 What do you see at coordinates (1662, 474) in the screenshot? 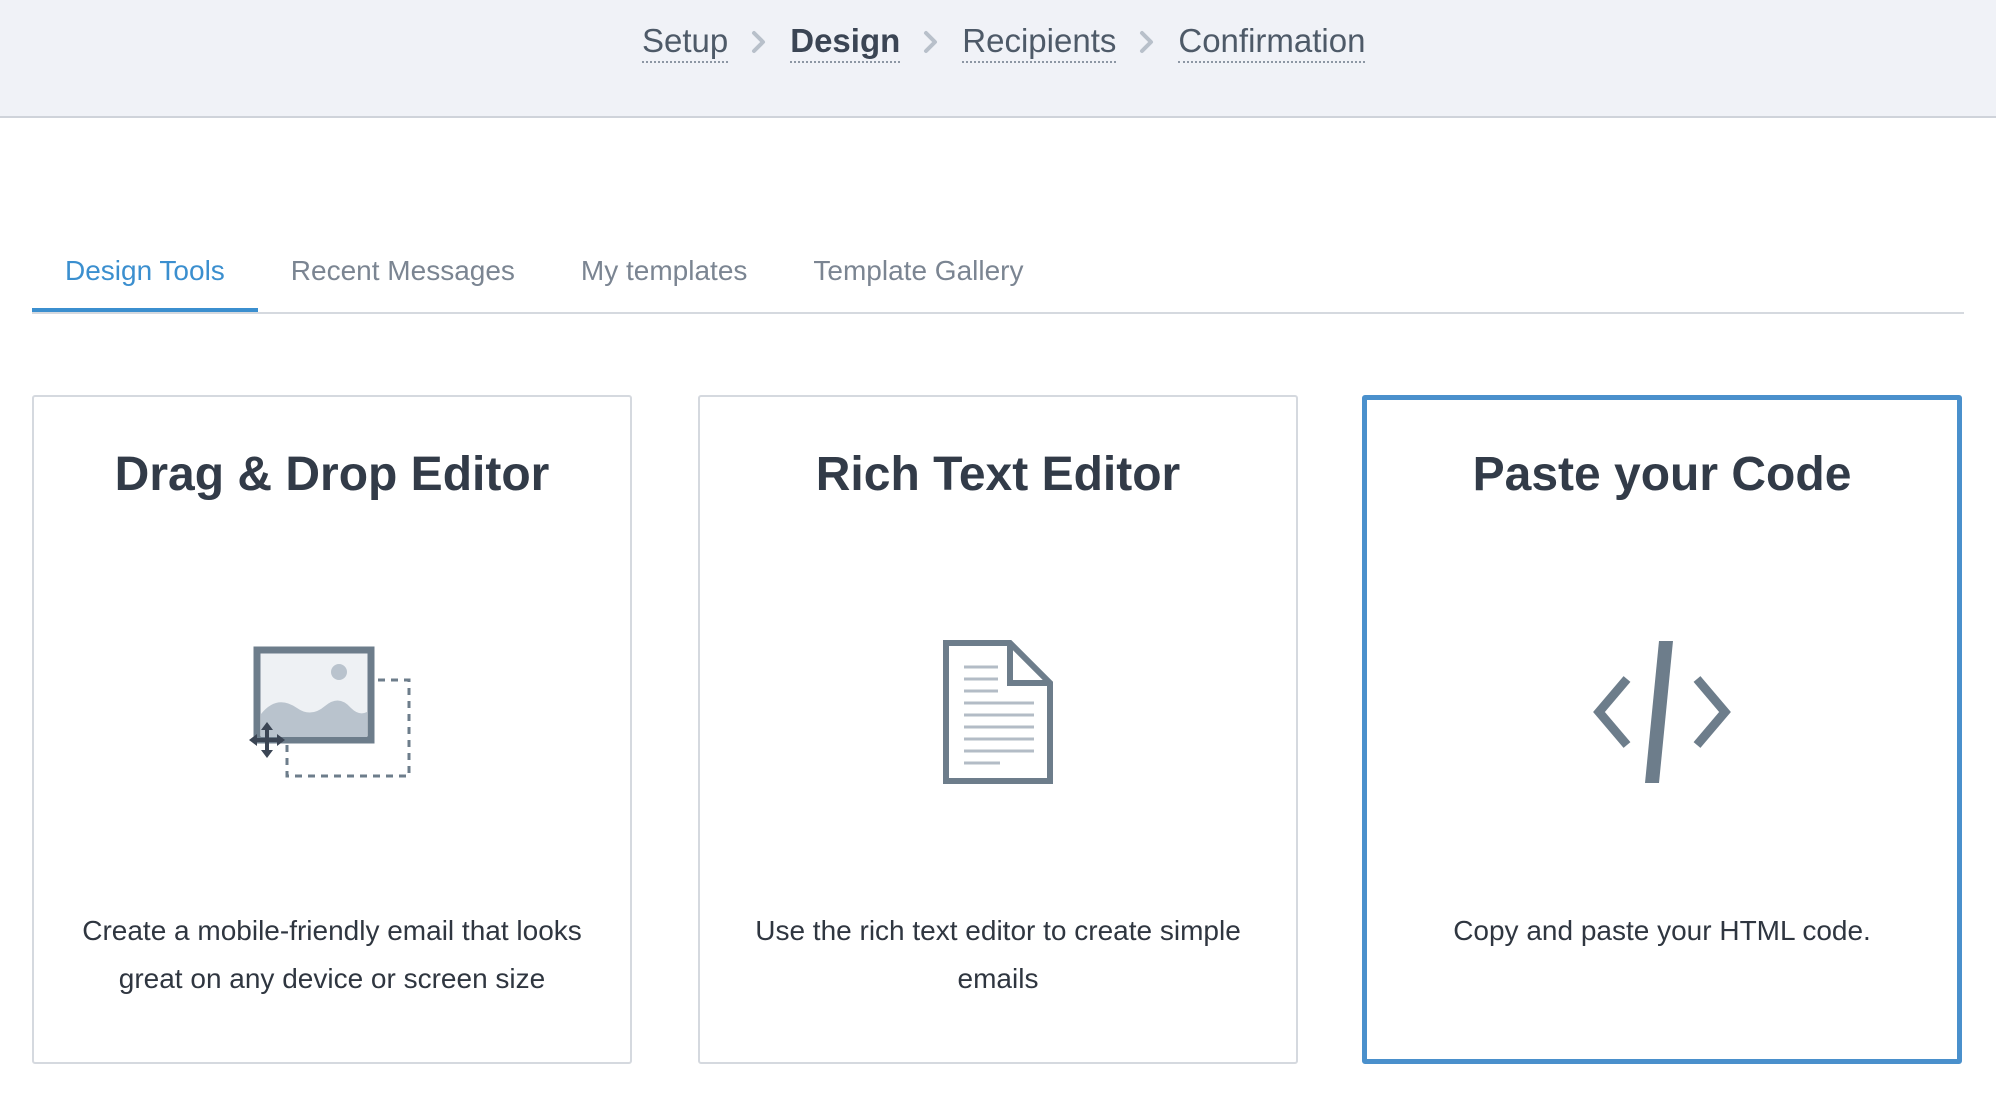
I see `card-title: Paste your Code` at bounding box center [1662, 474].